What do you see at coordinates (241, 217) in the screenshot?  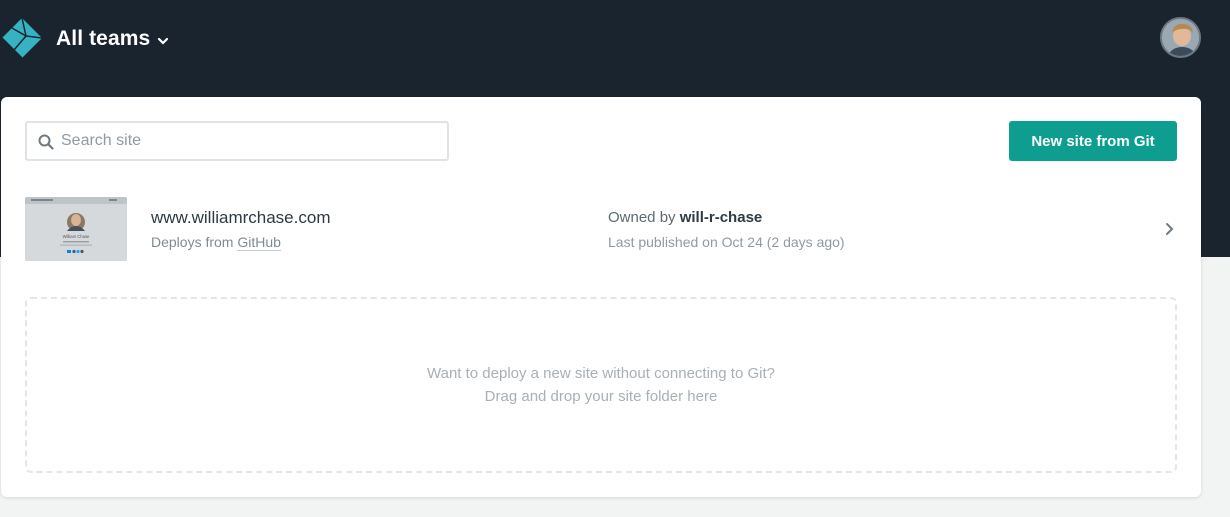 I see `site-name: www.williamrchase.com` at bounding box center [241, 217].